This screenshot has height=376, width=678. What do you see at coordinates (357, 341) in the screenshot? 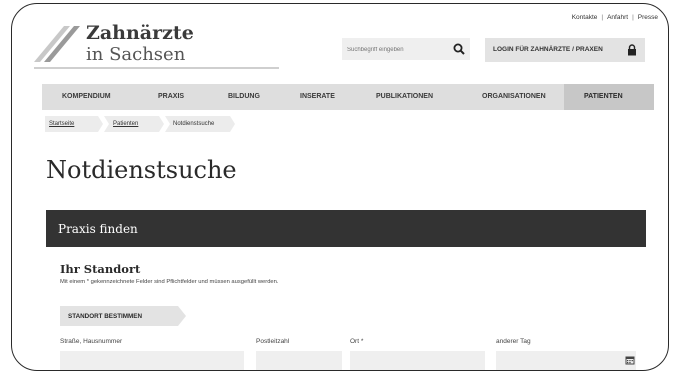
I see `city-label: Ort *` at bounding box center [357, 341].